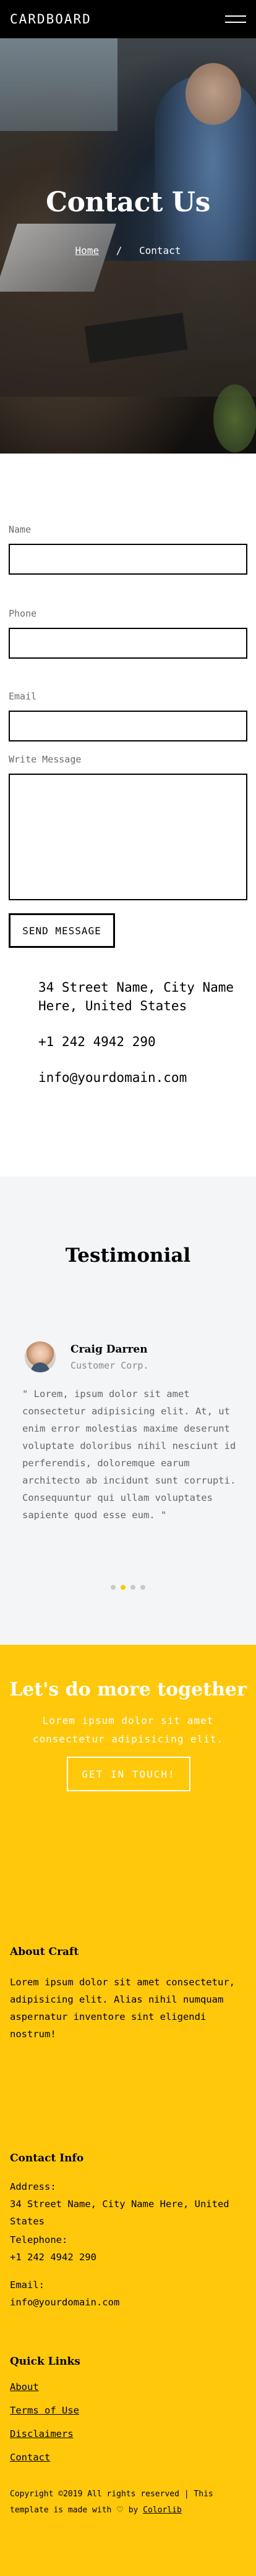  Describe the element at coordinates (120, 2510) in the screenshot. I see `heart-icon: ♡` at that location.